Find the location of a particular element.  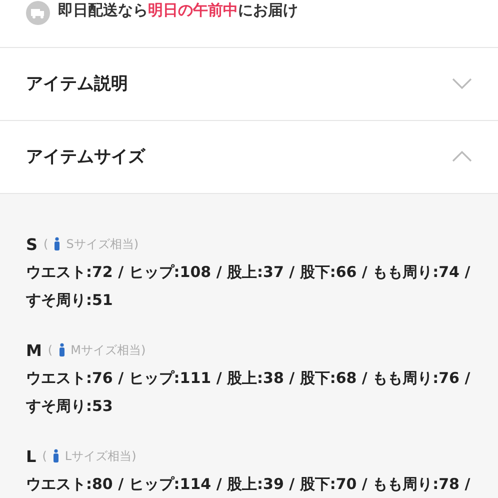

truck-icon is located at coordinates (38, 13).